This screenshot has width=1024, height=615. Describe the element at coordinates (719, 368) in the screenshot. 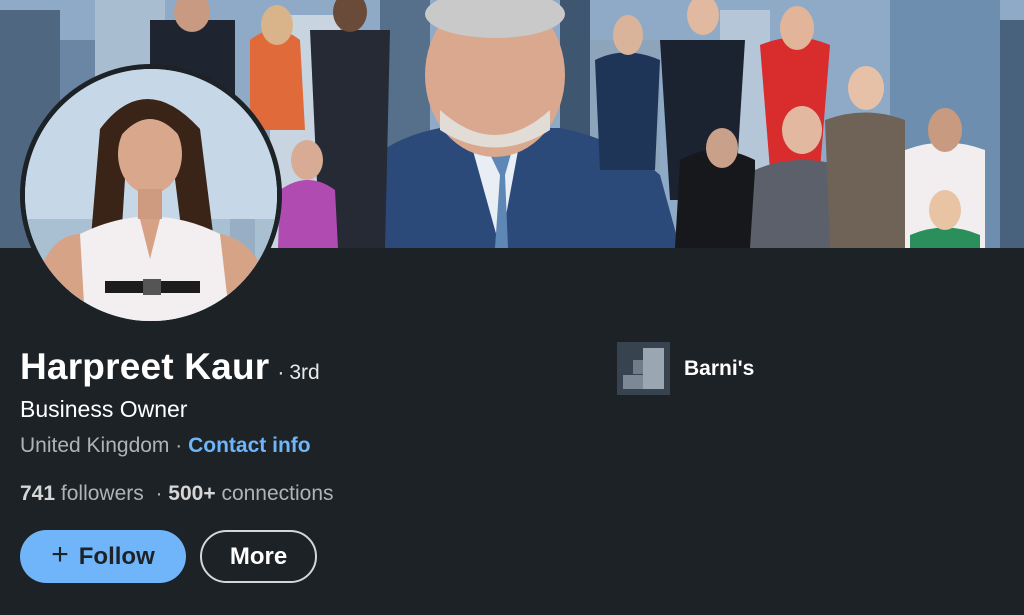

I see `company-name: Barni's` at that location.